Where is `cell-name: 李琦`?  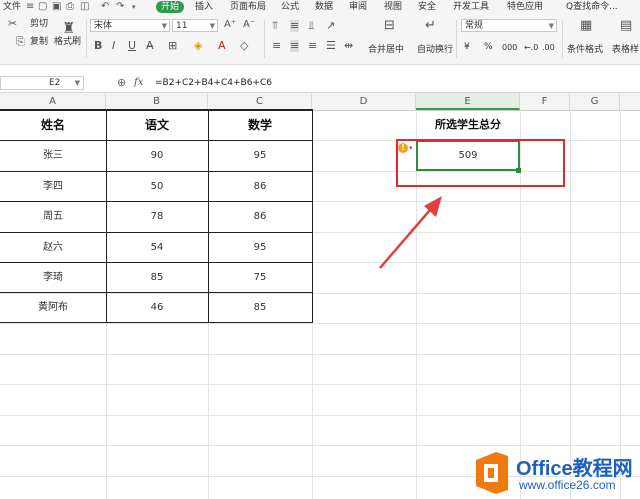 cell-name: 李琦 is located at coordinates (53, 277).